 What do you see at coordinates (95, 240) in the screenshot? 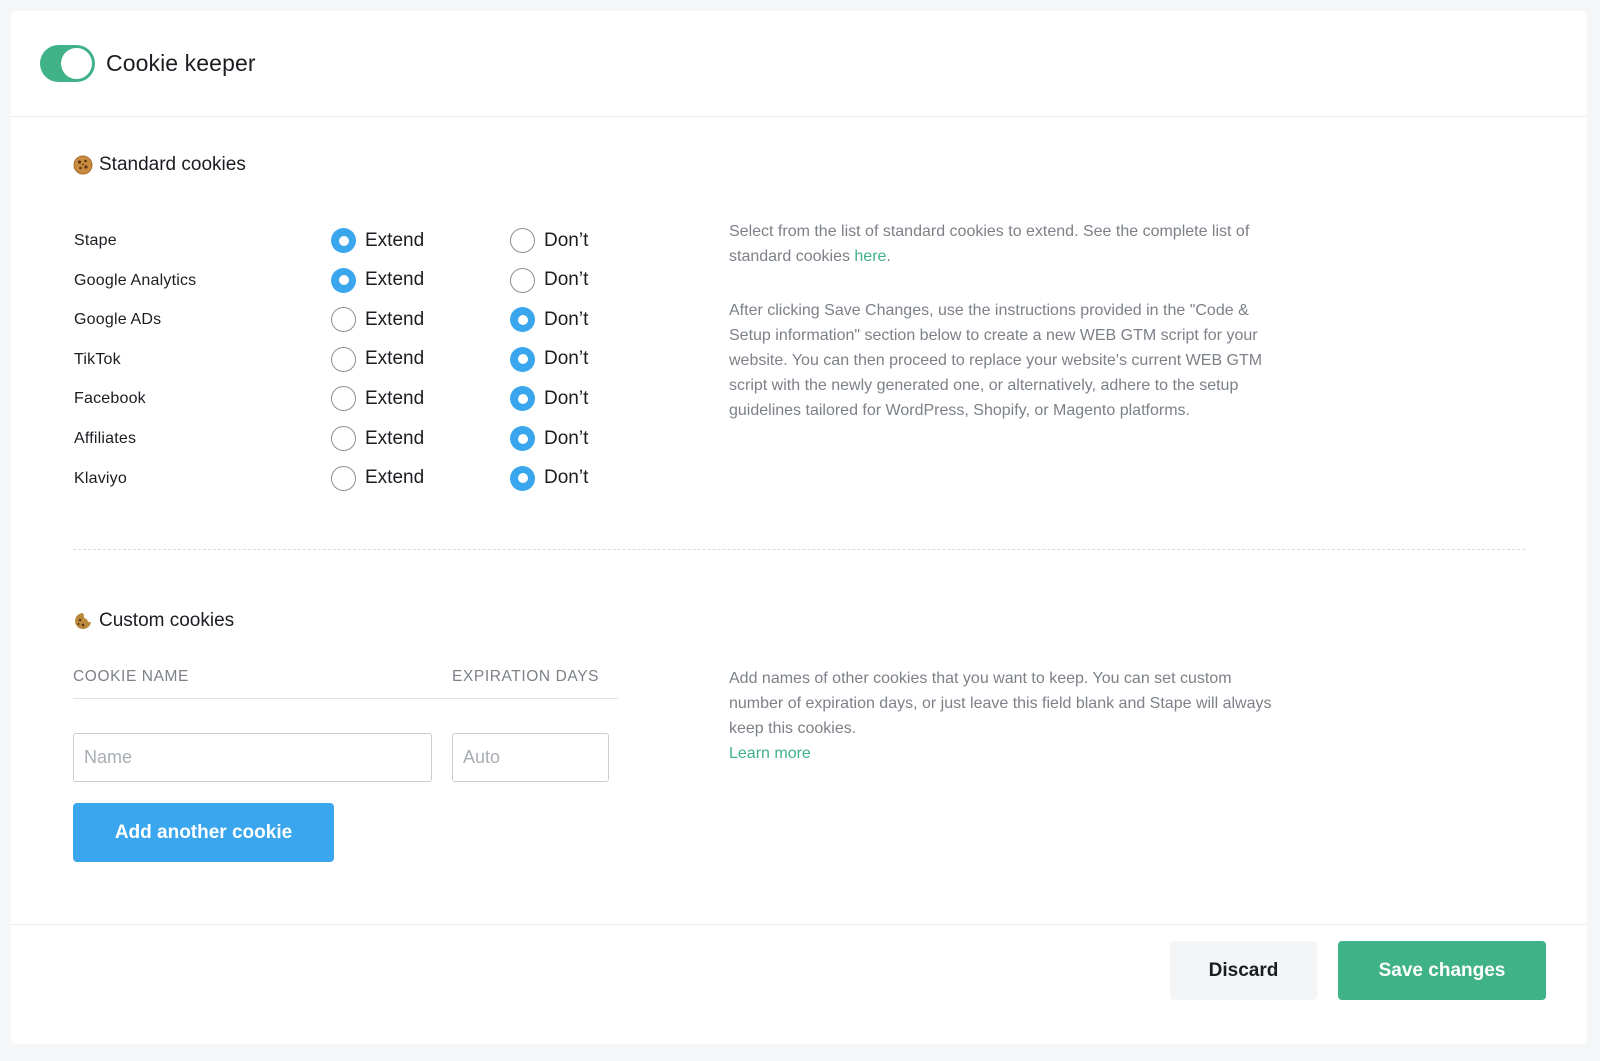
I see `standard-cookie-label: Stape` at bounding box center [95, 240].